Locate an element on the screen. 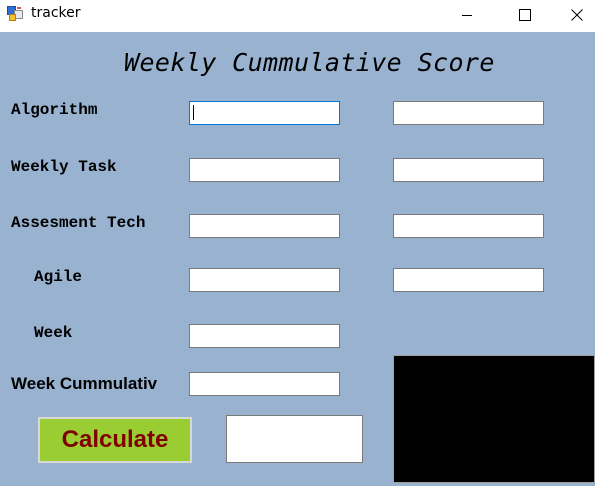 The width and height of the screenshot is (595, 486). title-bar: tracker is located at coordinates (297, 15).